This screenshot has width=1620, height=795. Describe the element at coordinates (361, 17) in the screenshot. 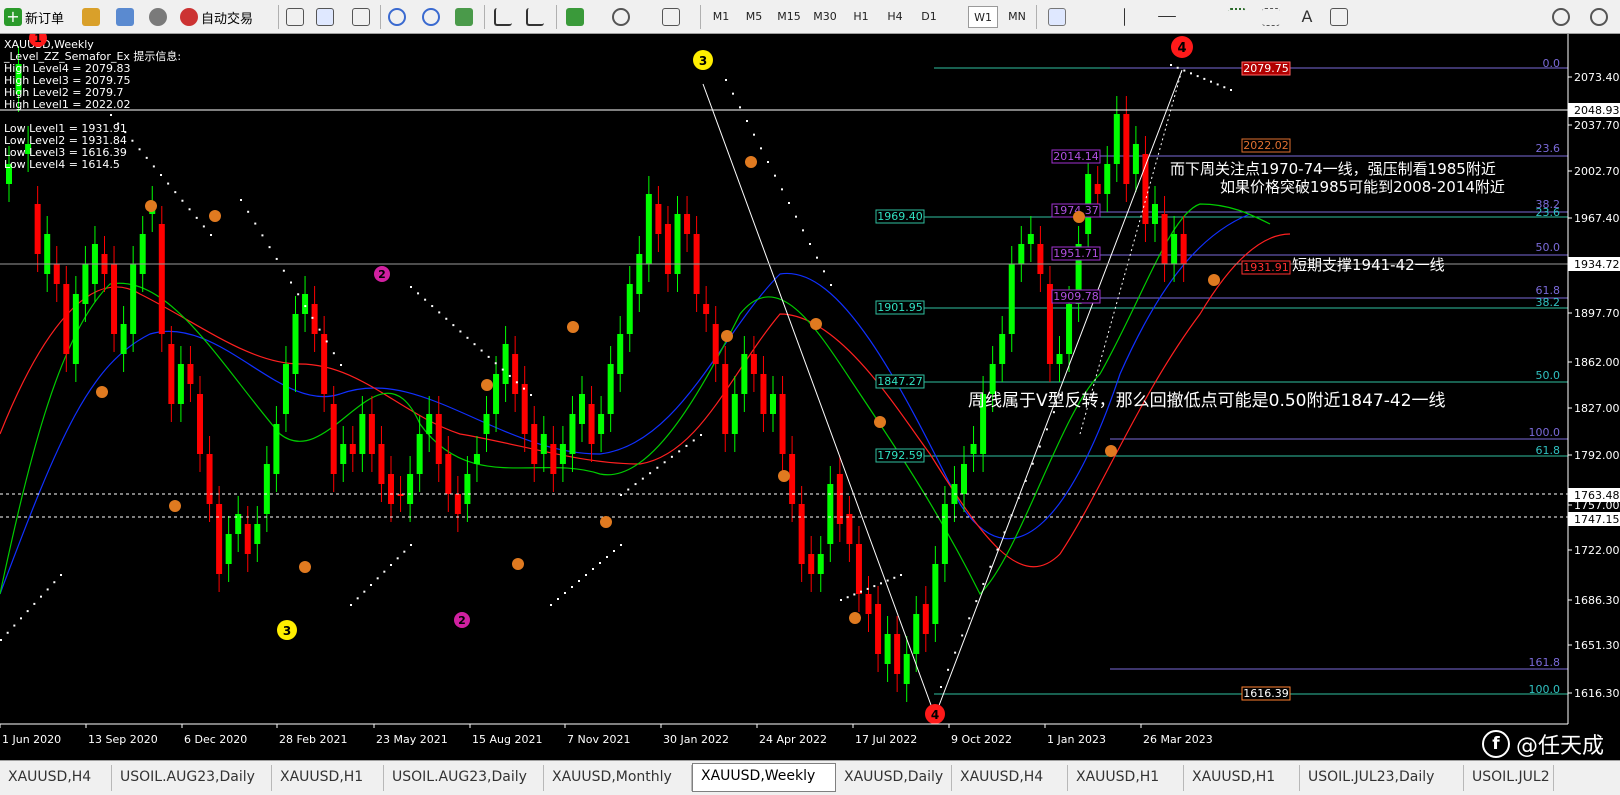

I see `line-chart-icon` at that location.